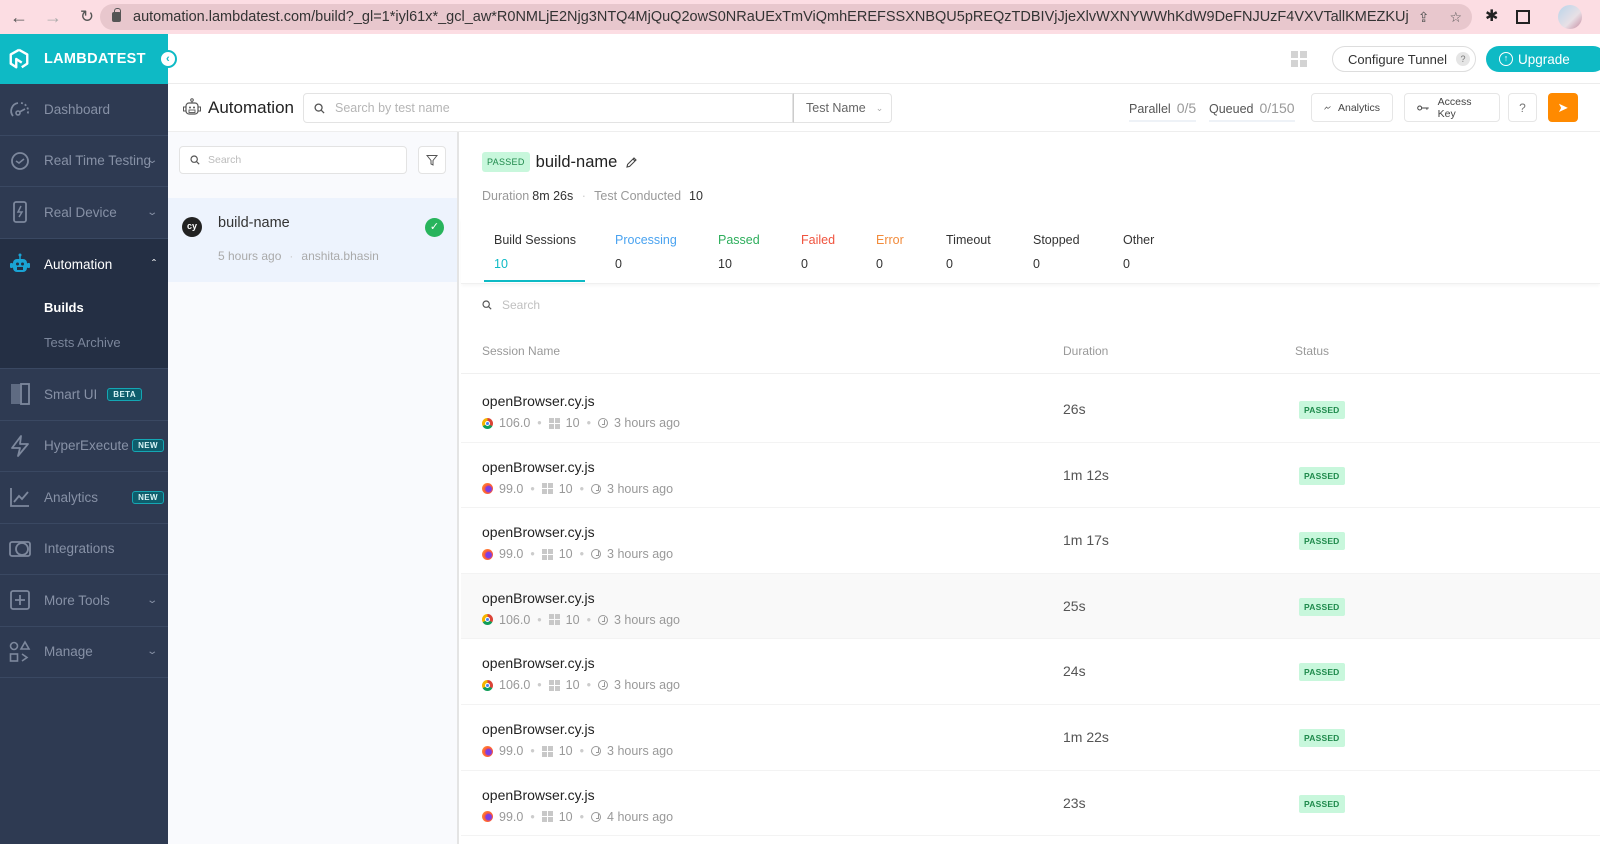 This screenshot has height=844, width=1600. Describe the element at coordinates (1299, 59) in the screenshot. I see `apps-grid-icon` at that location.